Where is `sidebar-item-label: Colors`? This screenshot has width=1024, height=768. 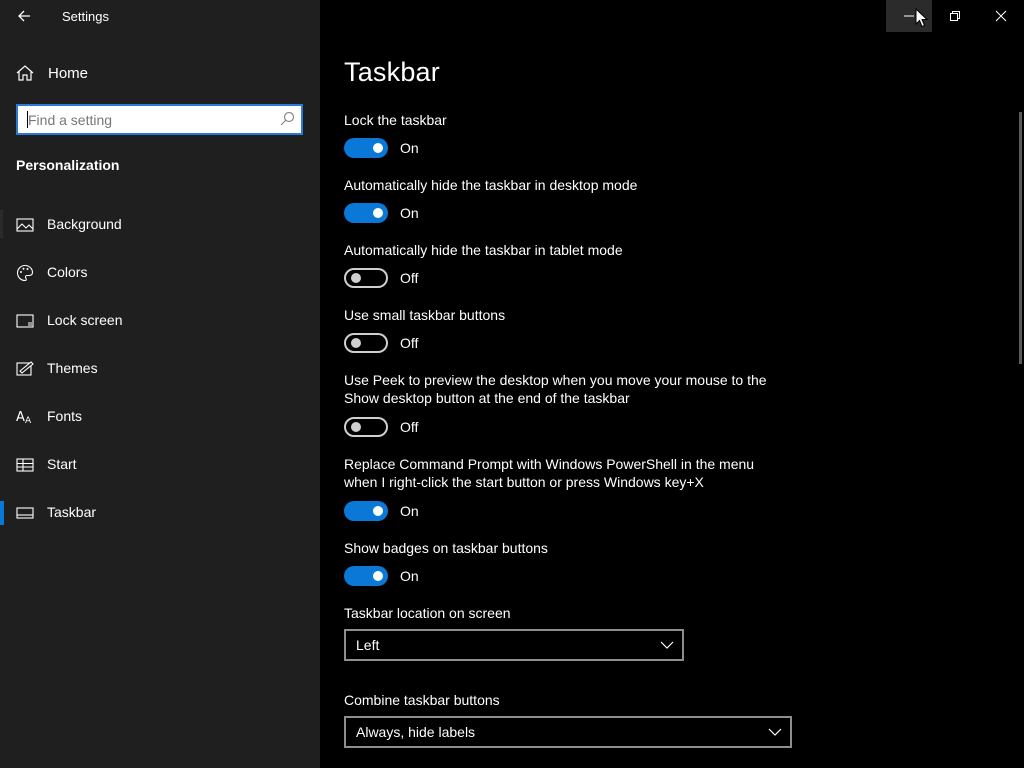
sidebar-item-label: Colors is located at coordinates (67, 272).